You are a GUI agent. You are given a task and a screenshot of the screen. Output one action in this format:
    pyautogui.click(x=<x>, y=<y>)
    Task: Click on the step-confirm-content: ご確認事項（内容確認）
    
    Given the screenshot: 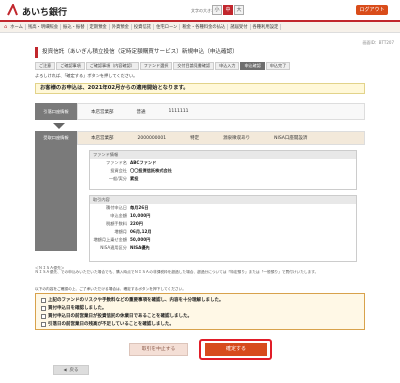 What is the action you would take?
    pyautogui.click(x=112, y=66)
    